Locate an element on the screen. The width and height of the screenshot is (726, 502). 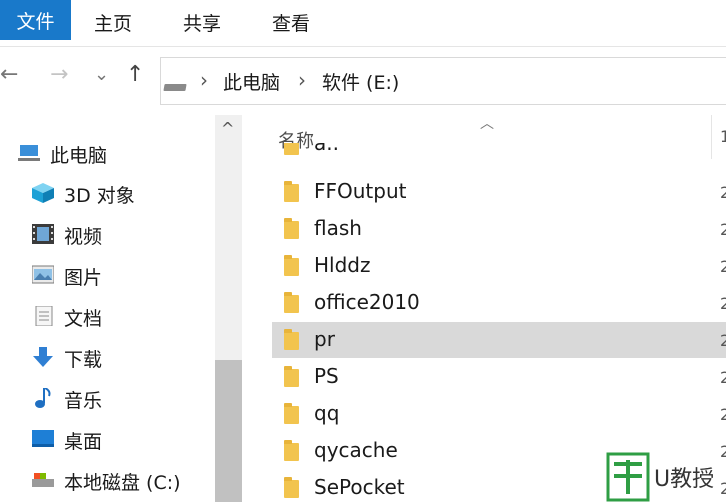
nav-item-label: 本地磁盘 (C:) is located at coordinates (122, 483).